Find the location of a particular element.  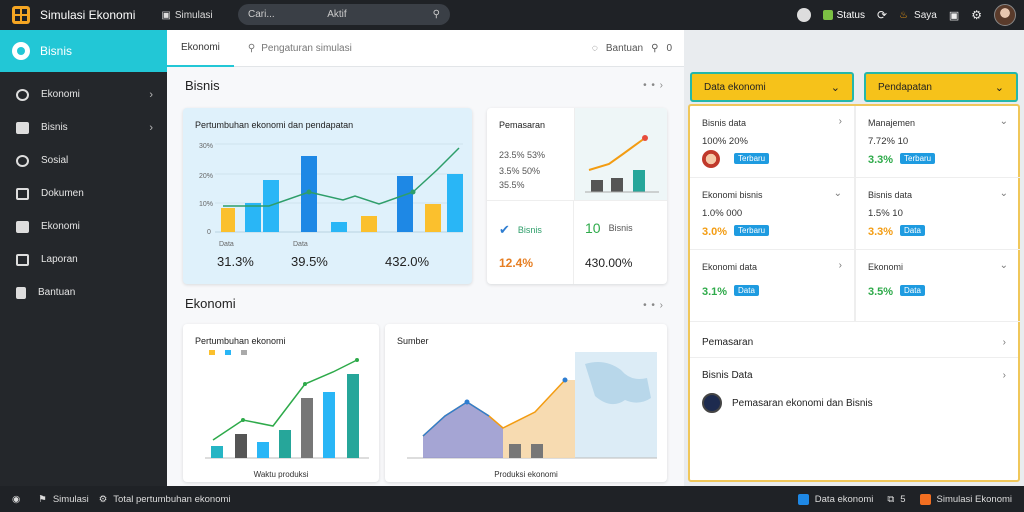

cell-percent: 3.1% is located at coordinates (715, 292).